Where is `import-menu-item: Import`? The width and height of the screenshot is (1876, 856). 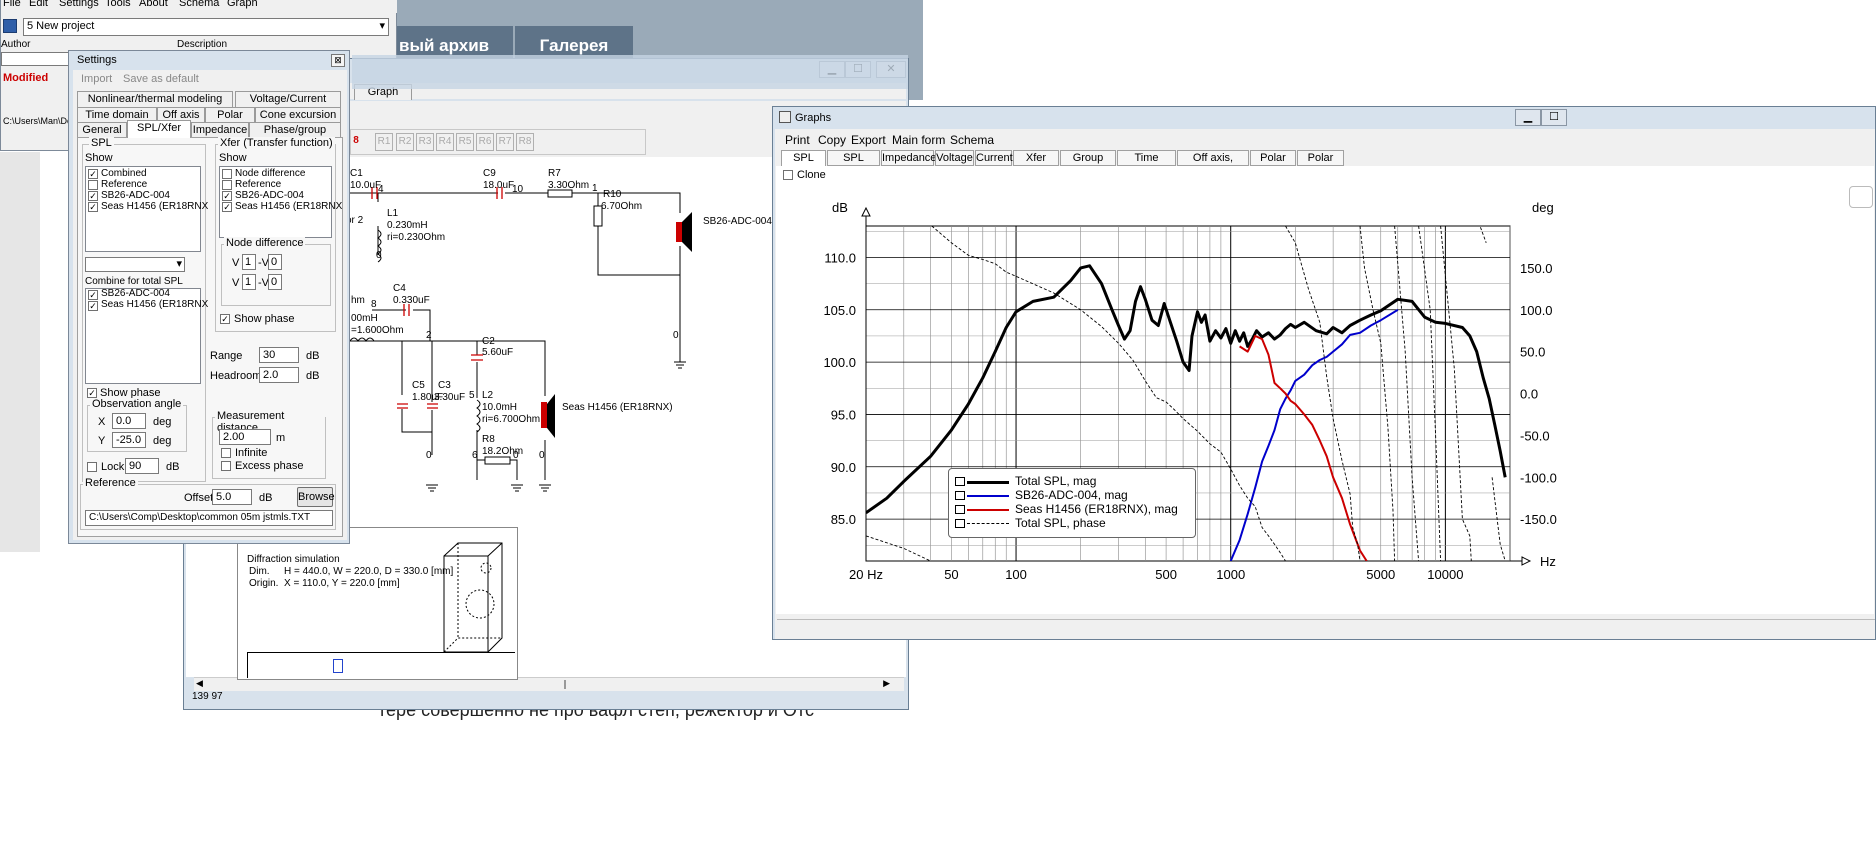
import-menu-item: Import is located at coordinates (96, 79).